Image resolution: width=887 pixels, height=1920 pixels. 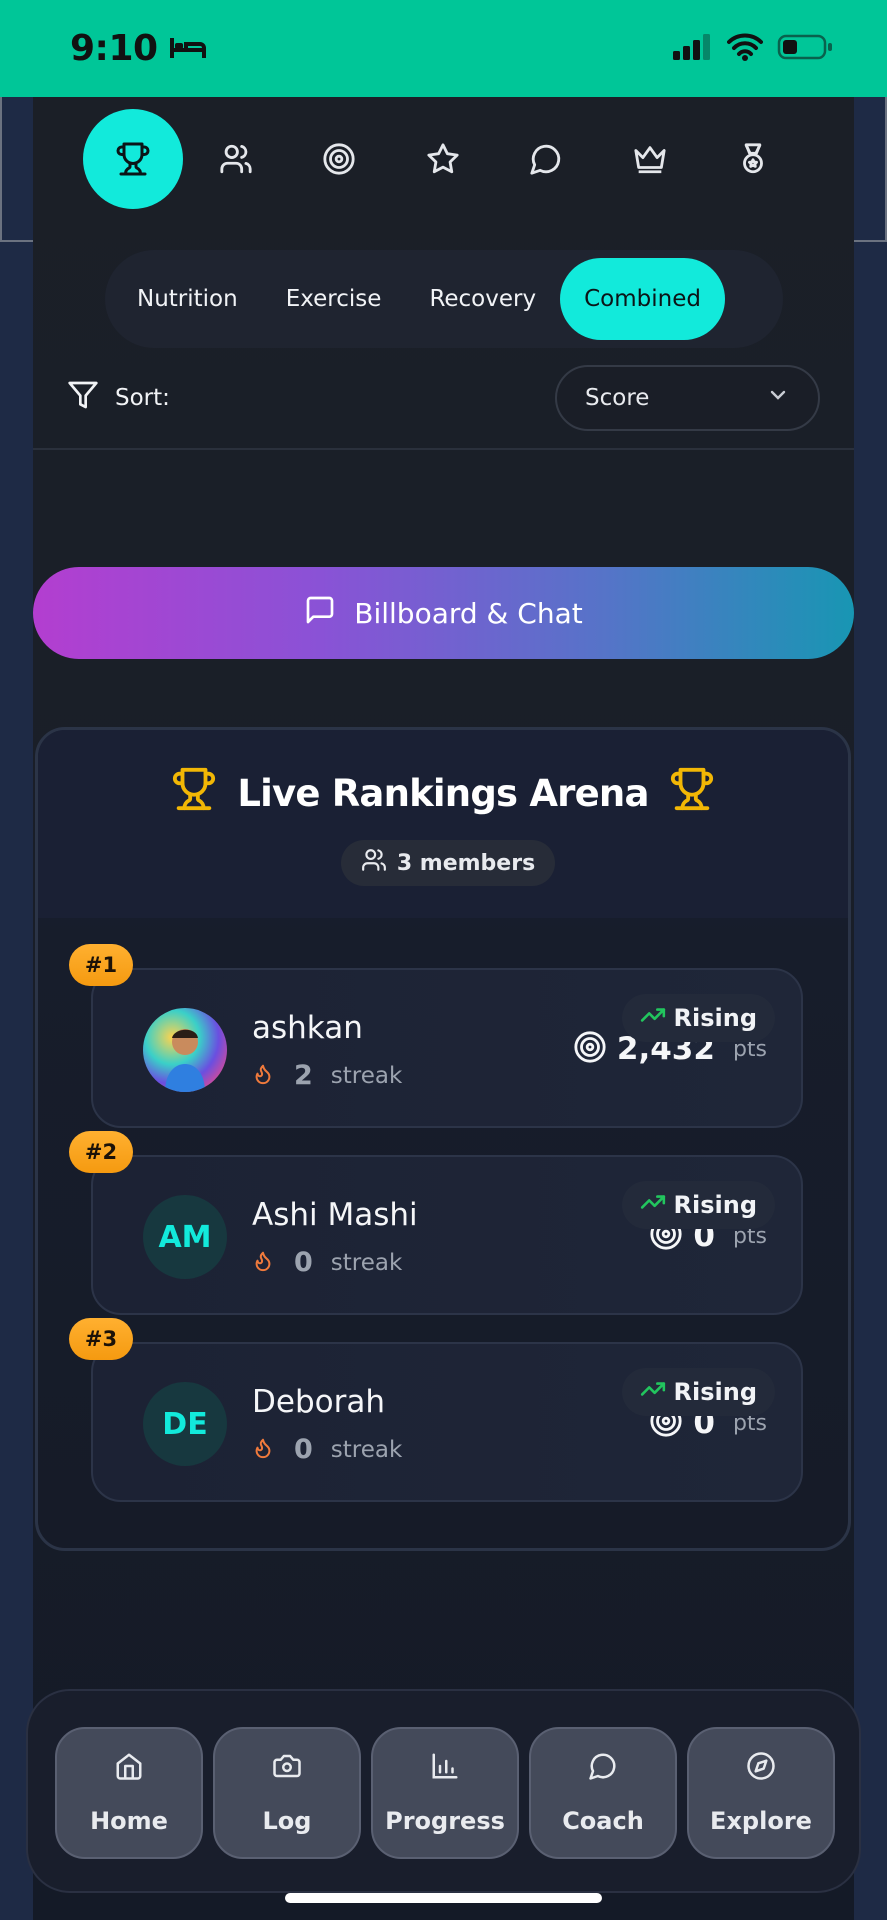 What do you see at coordinates (761, 1769) in the screenshot?
I see `compass-icon` at bounding box center [761, 1769].